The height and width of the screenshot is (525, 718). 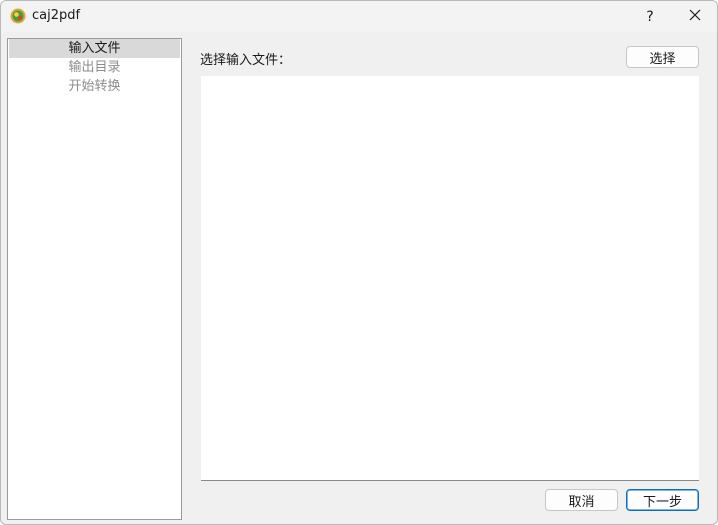 I want to click on cancel-button: 取消, so click(x=581, y=500).